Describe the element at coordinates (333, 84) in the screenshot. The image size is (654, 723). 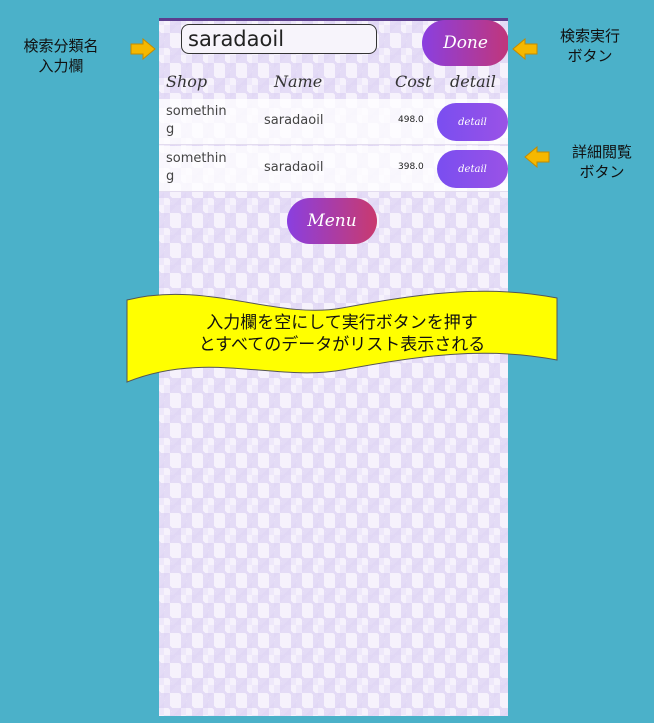
I see `table-header: Shop Name Cost detail` at that location.